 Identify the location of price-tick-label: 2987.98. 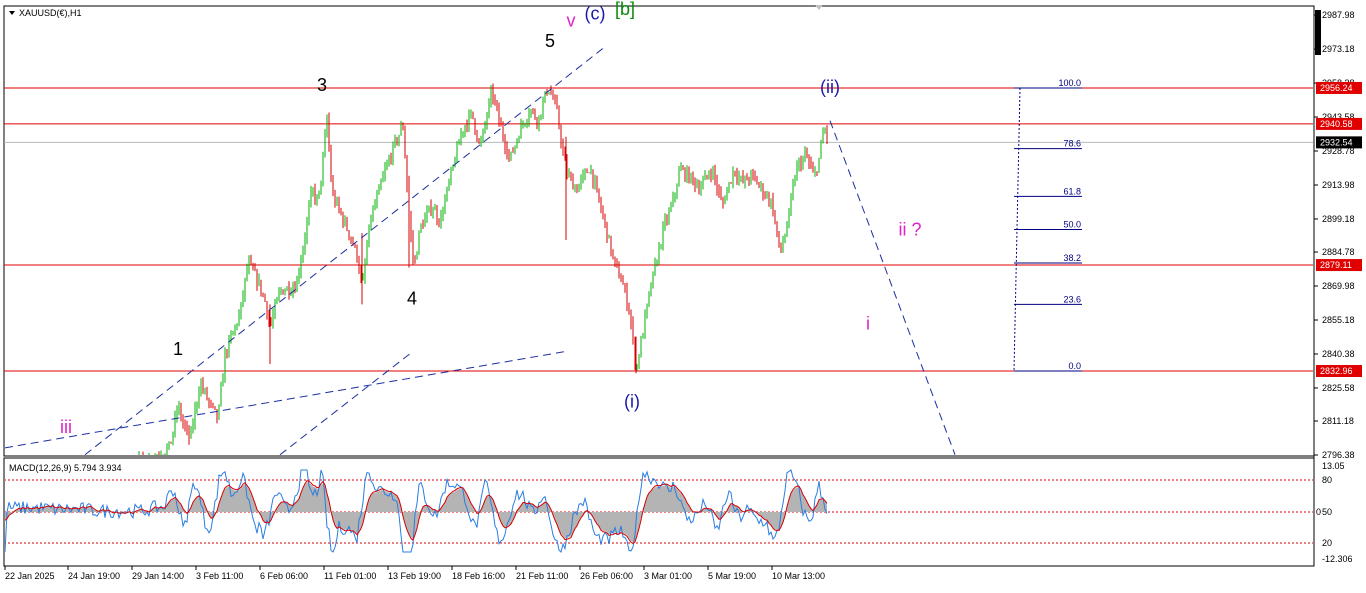
(1338, 15).